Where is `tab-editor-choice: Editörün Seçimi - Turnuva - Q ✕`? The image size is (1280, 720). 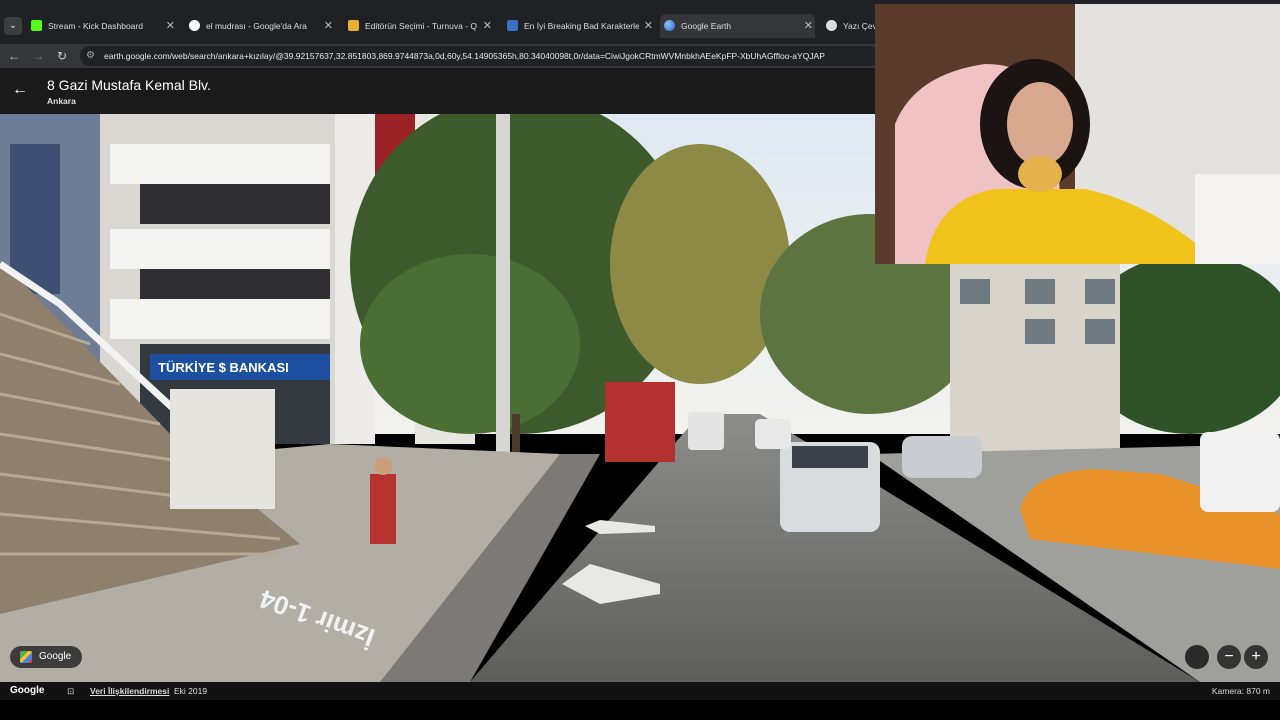 tab-editor-choice: Editörün Seçimi - Turnuva - Q ✕ is located at coordinates (419, 26).